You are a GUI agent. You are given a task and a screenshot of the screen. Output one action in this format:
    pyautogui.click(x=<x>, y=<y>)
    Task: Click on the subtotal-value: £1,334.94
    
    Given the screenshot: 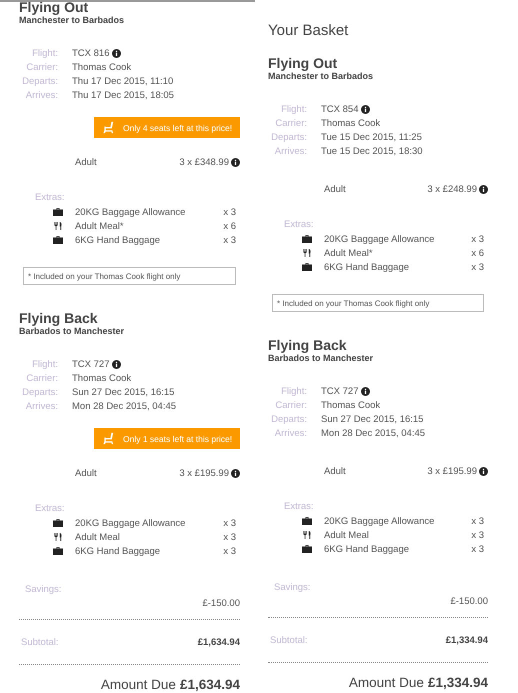 What is the action you would take?
    pyautogui.click(x=467, y=640)
    